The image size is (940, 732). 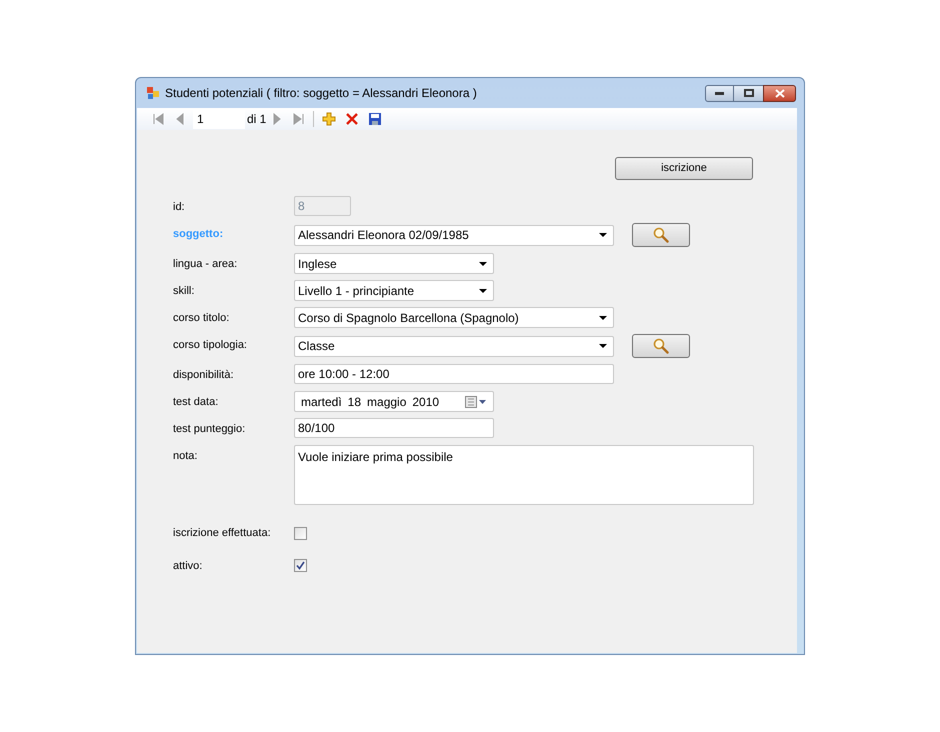 I want to click on field-label: test punteggio:, so click(x=209, y=429).